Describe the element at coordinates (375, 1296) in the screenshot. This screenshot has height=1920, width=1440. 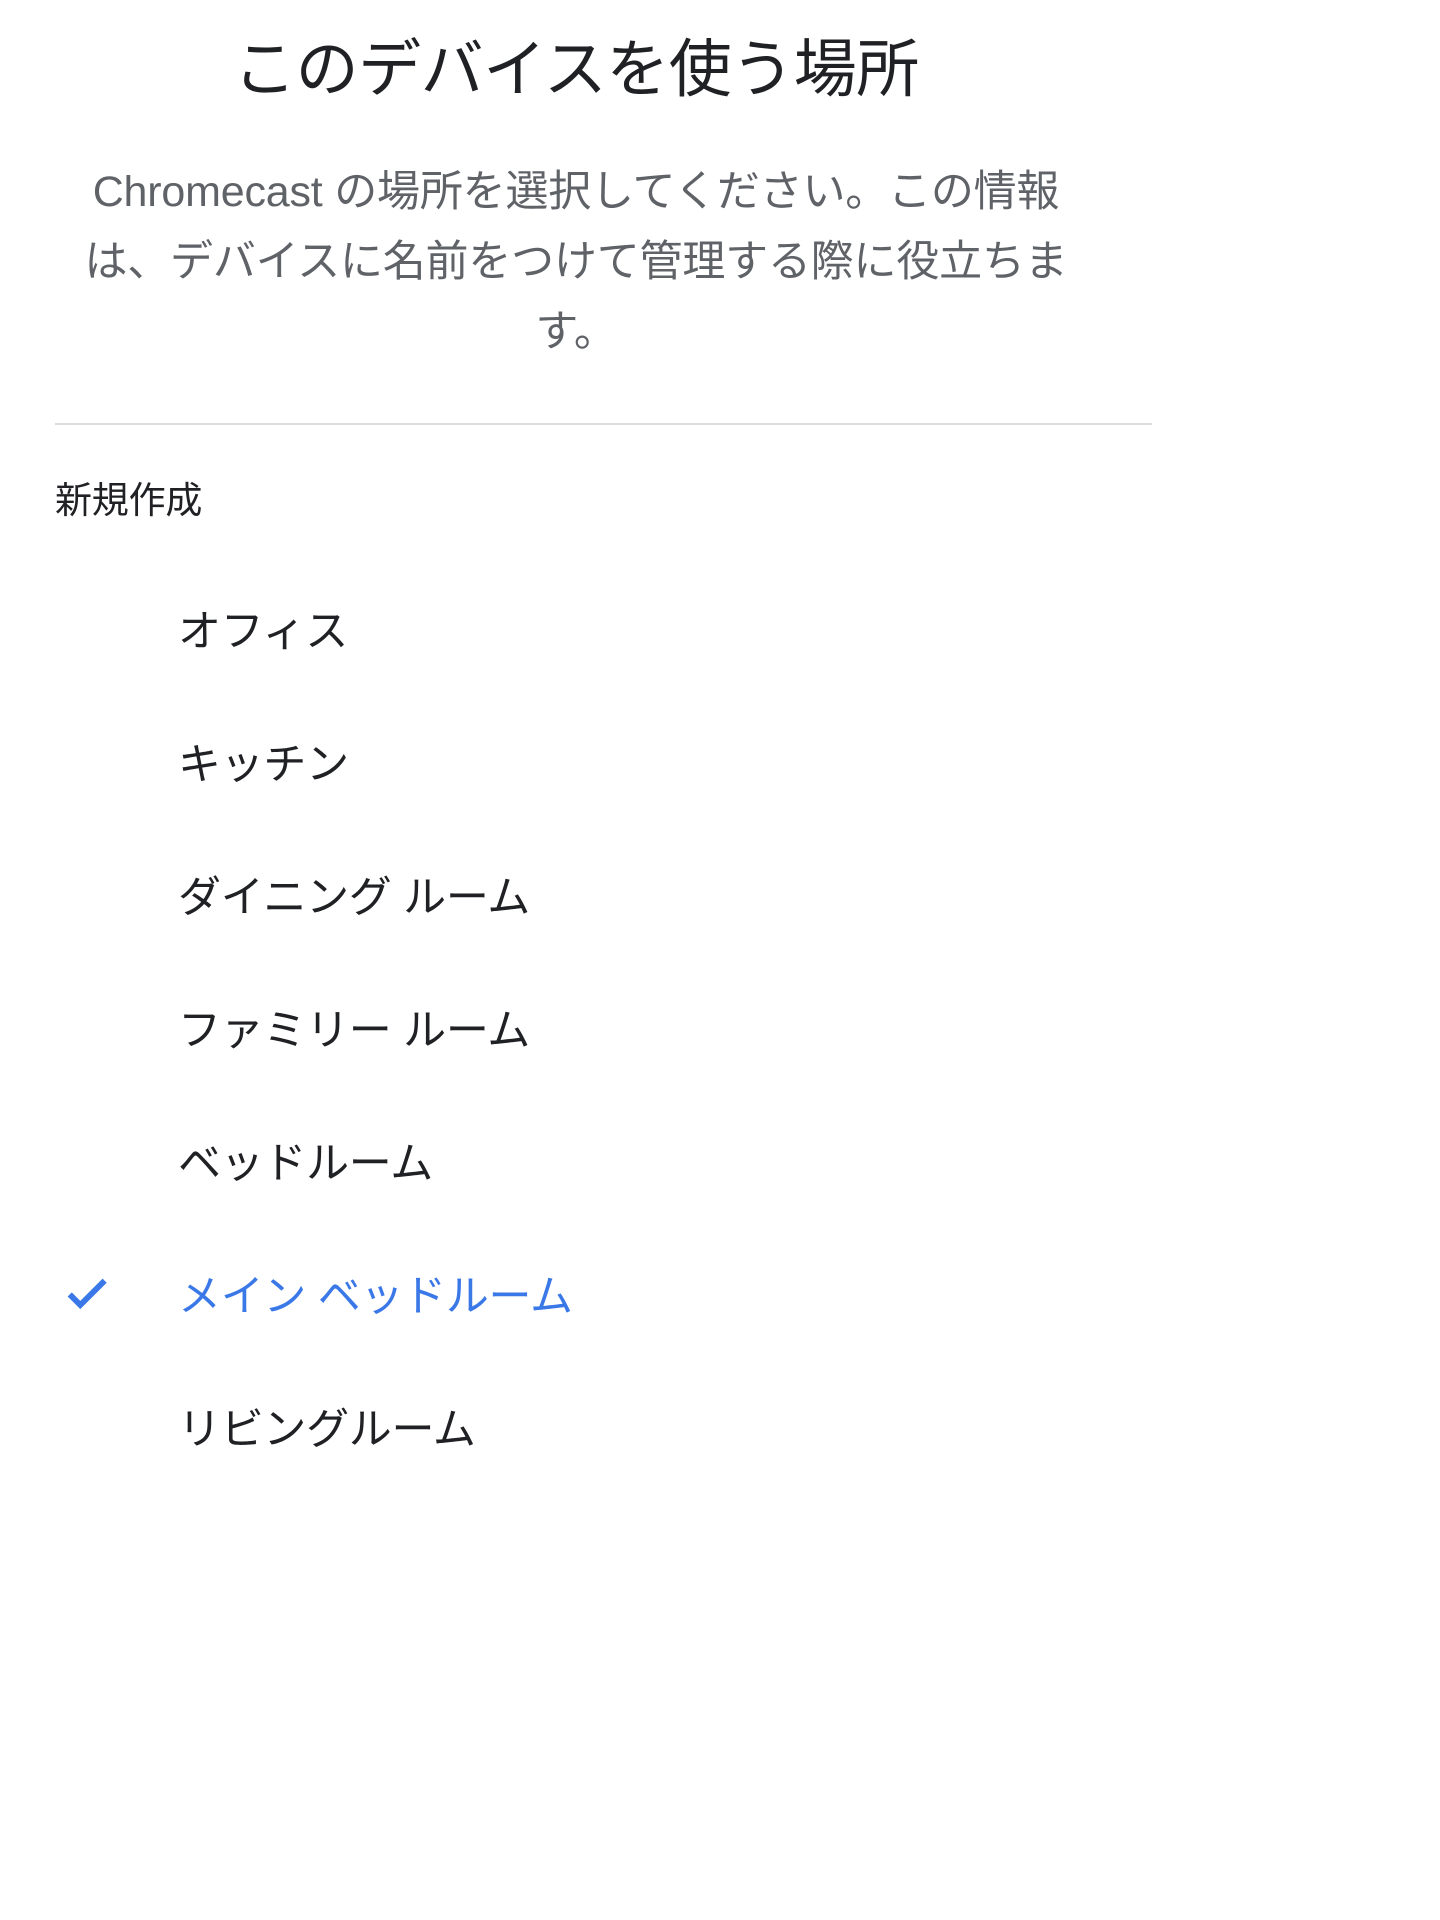
I see `room-label: メイン ベッドルーム` at that location.